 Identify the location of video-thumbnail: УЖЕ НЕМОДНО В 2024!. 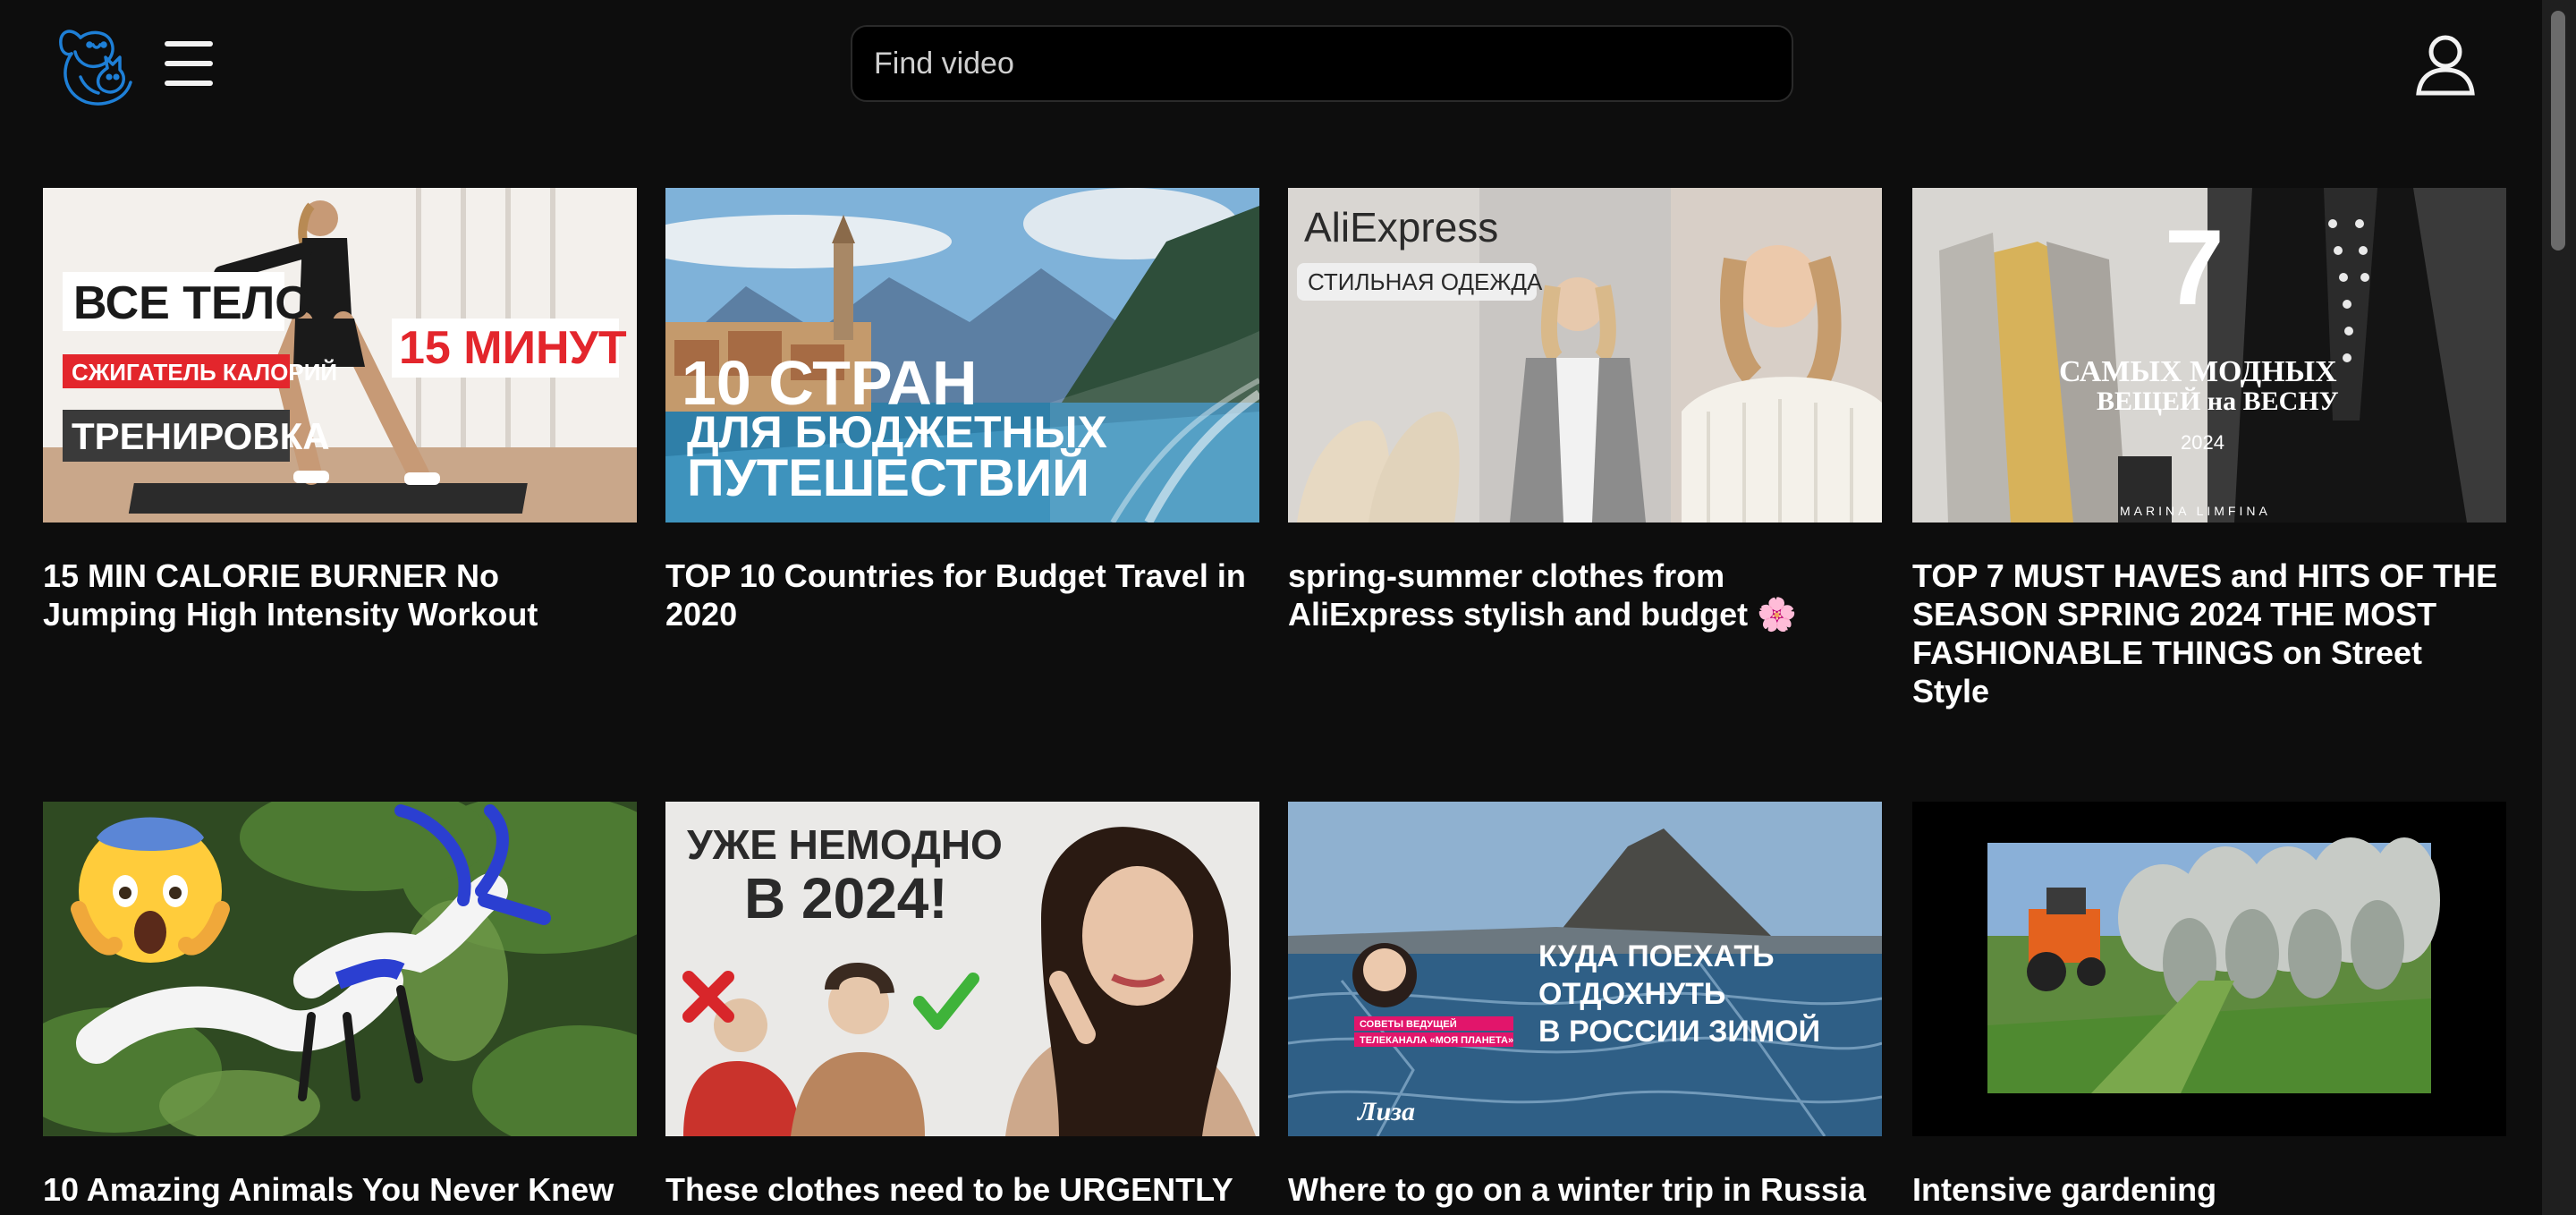
(962, 969).